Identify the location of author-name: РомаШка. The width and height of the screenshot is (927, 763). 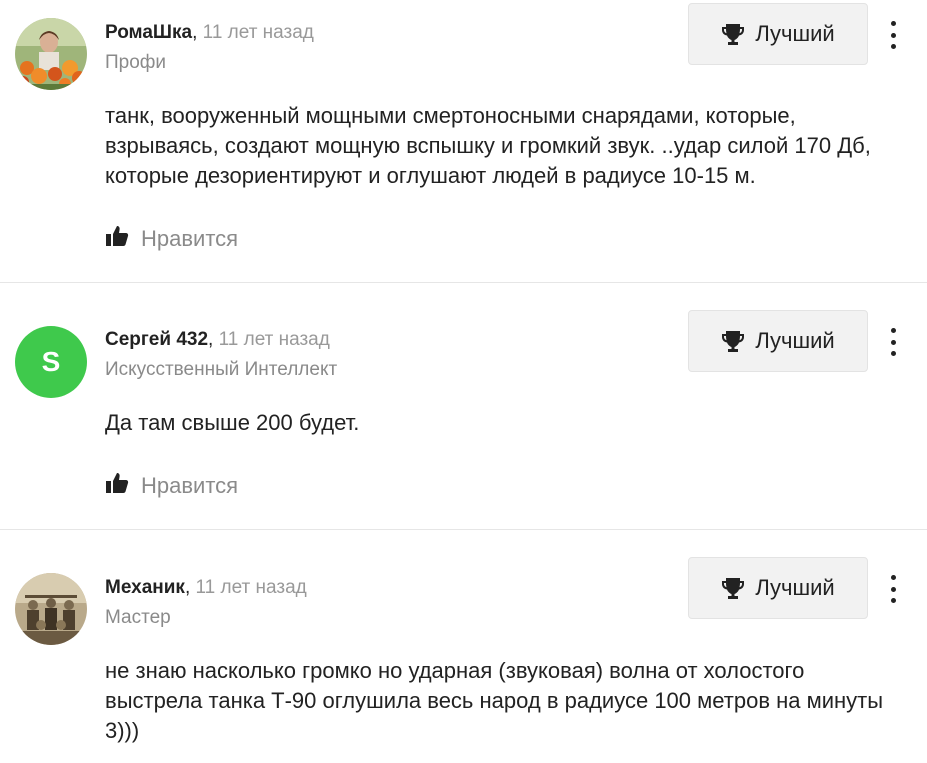
(148, 32).